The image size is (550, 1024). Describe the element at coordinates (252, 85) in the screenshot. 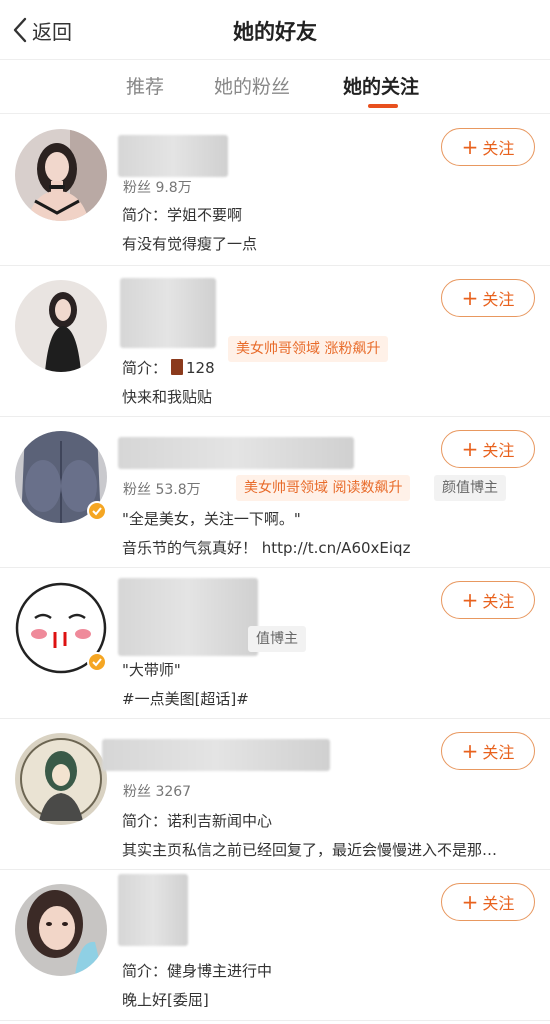

I see `tab-her-fans: 她的粉丝` at that location.